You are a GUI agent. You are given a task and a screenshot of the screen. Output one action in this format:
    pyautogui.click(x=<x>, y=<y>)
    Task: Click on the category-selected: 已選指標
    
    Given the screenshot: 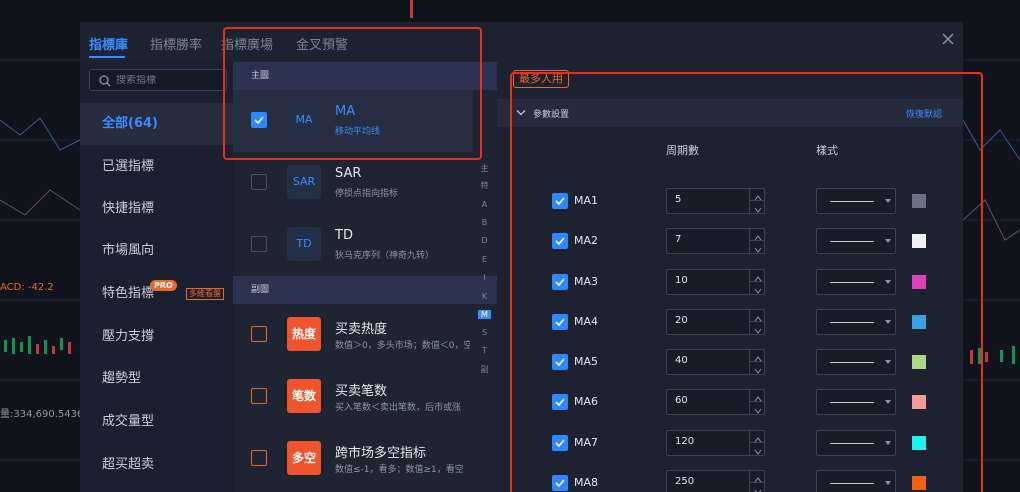 What is the action you would take?
    pyautogui.click(x=156, y=167)
    